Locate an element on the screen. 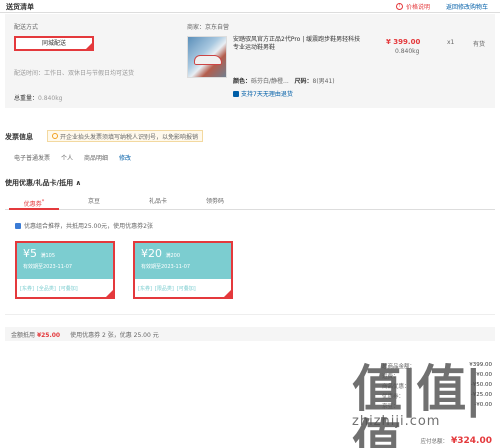  amount-payable: 应付总额： ¥324.00 is located at coordinates (456, 441).